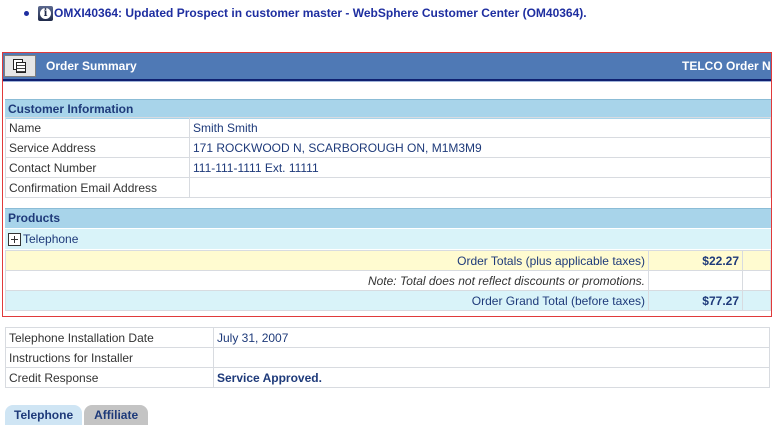 This screenshot has height=429, width=773. I want to click on bullet-icon, so click(26, 13).